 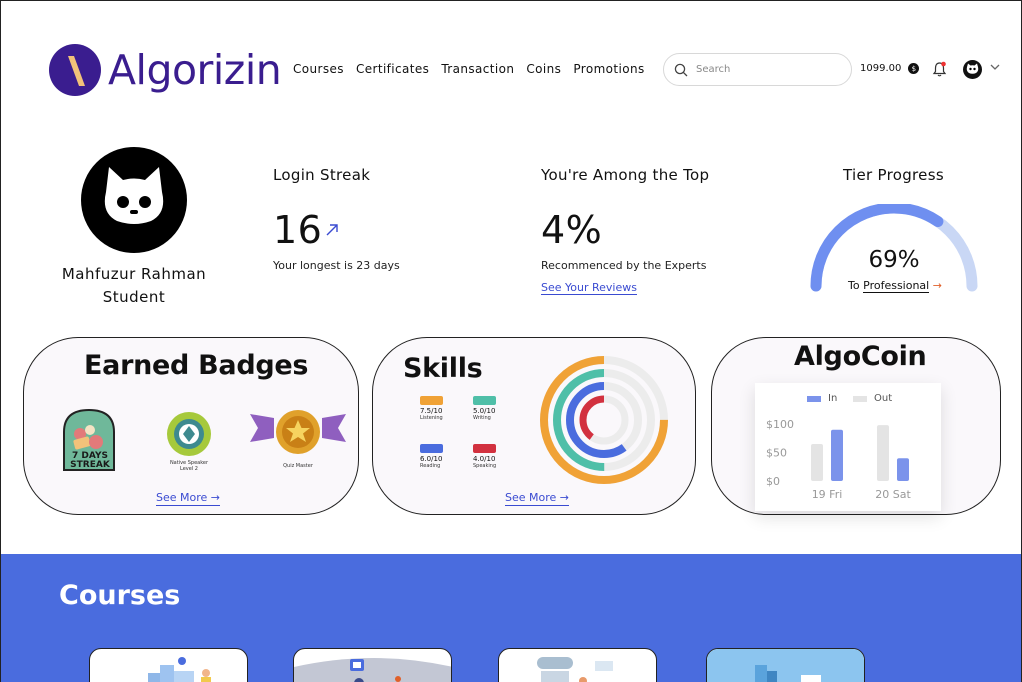 I want to click on native-badge-line2: Level 2, so click(x=189, y=469).